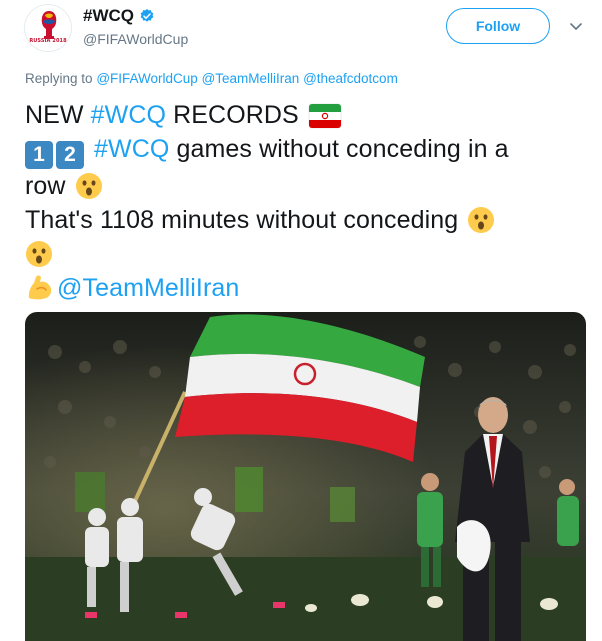 Image resolution: width=602 pixels, height=641 pixels. What do you see at coordinates (48, 28) in the screenshot?
I see `avatar: RUSSIA 2018` at bounding box center [48, 28].